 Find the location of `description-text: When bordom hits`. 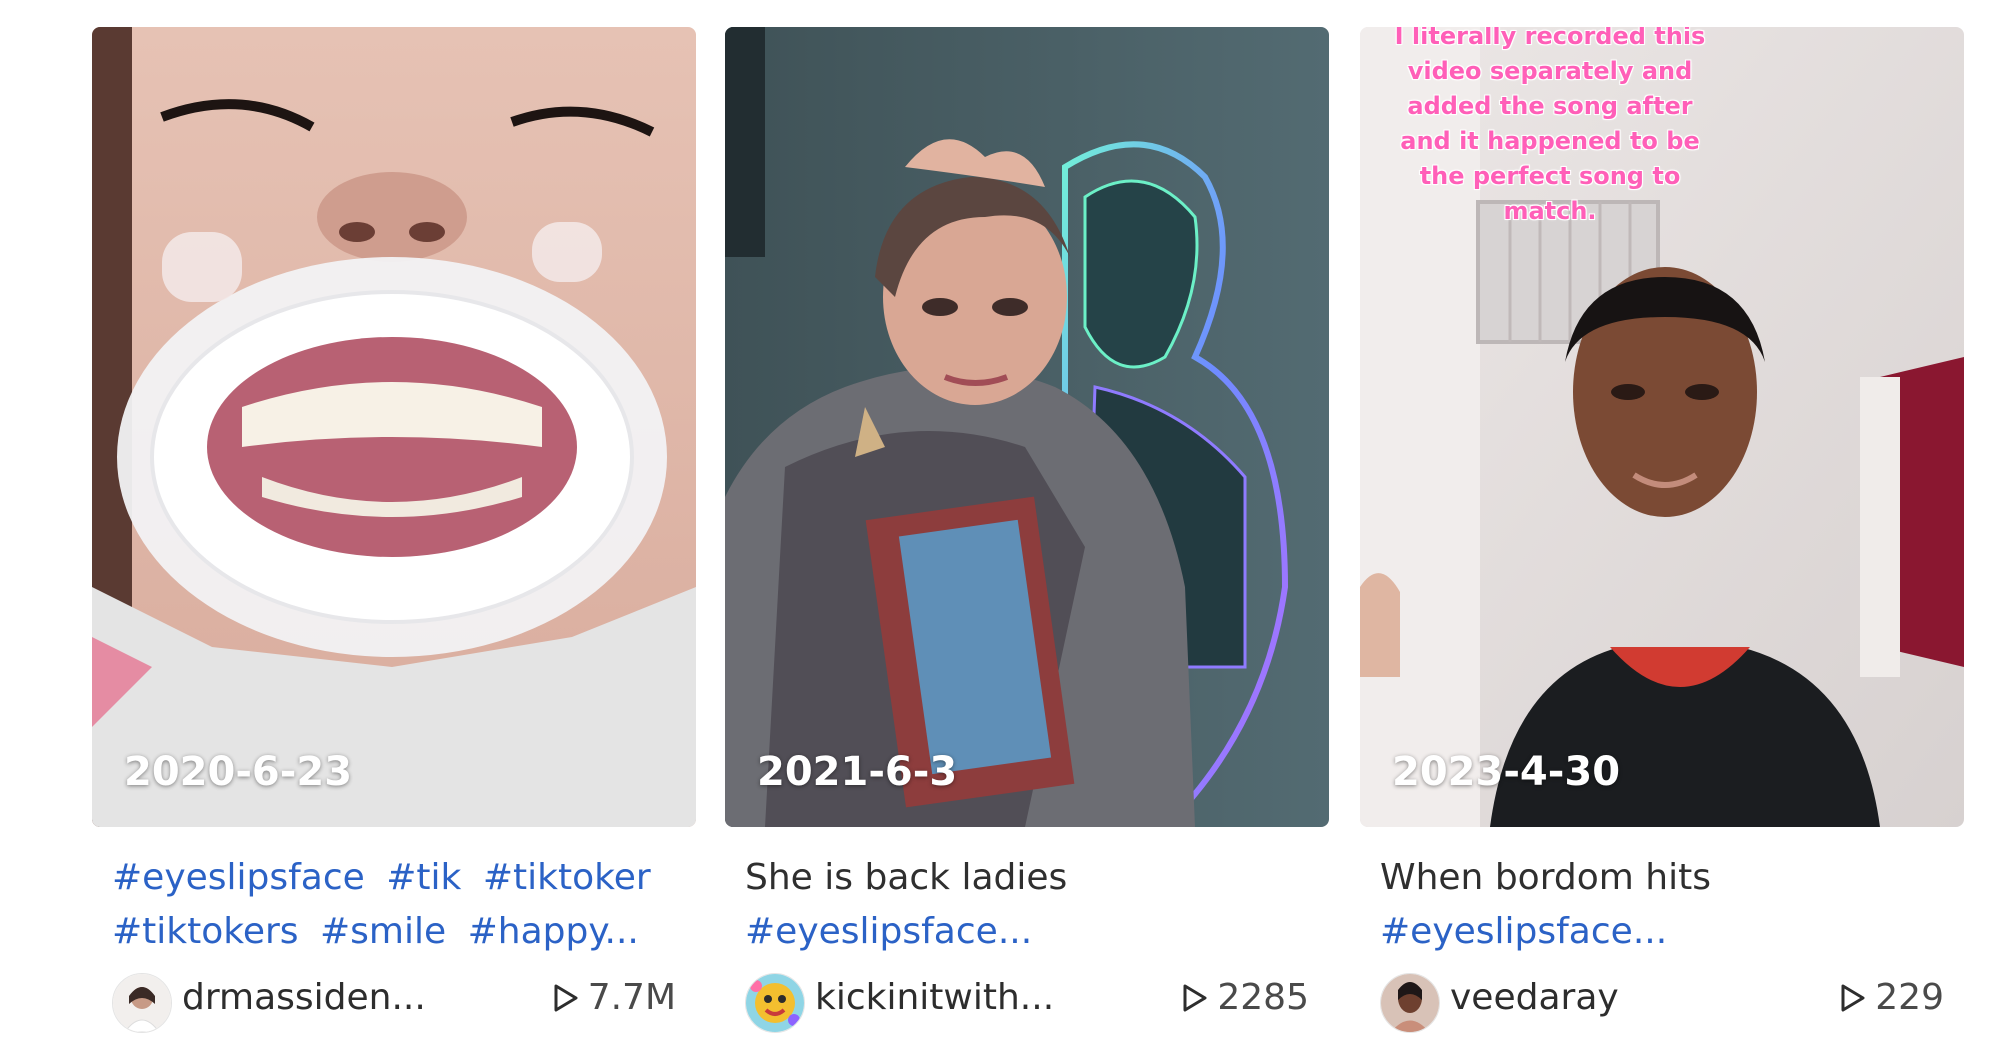

description-text: When bordom hits is located at coordinates (1545, 877).